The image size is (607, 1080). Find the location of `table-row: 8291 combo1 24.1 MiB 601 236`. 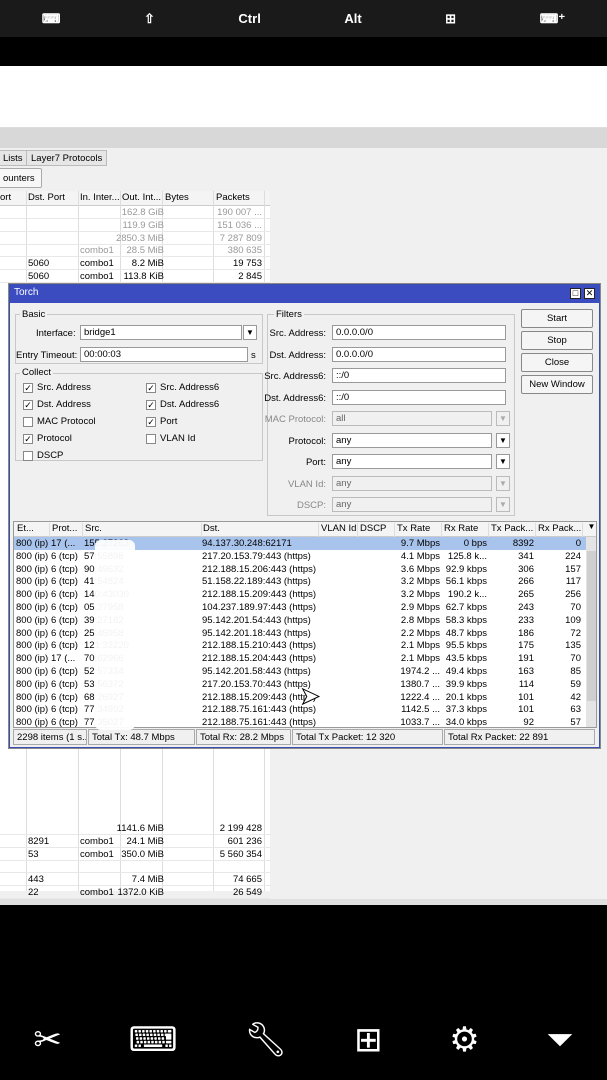

table-row: 8291 combo1 24.1 MiB 601 236 is located at coordinates (135, 841).